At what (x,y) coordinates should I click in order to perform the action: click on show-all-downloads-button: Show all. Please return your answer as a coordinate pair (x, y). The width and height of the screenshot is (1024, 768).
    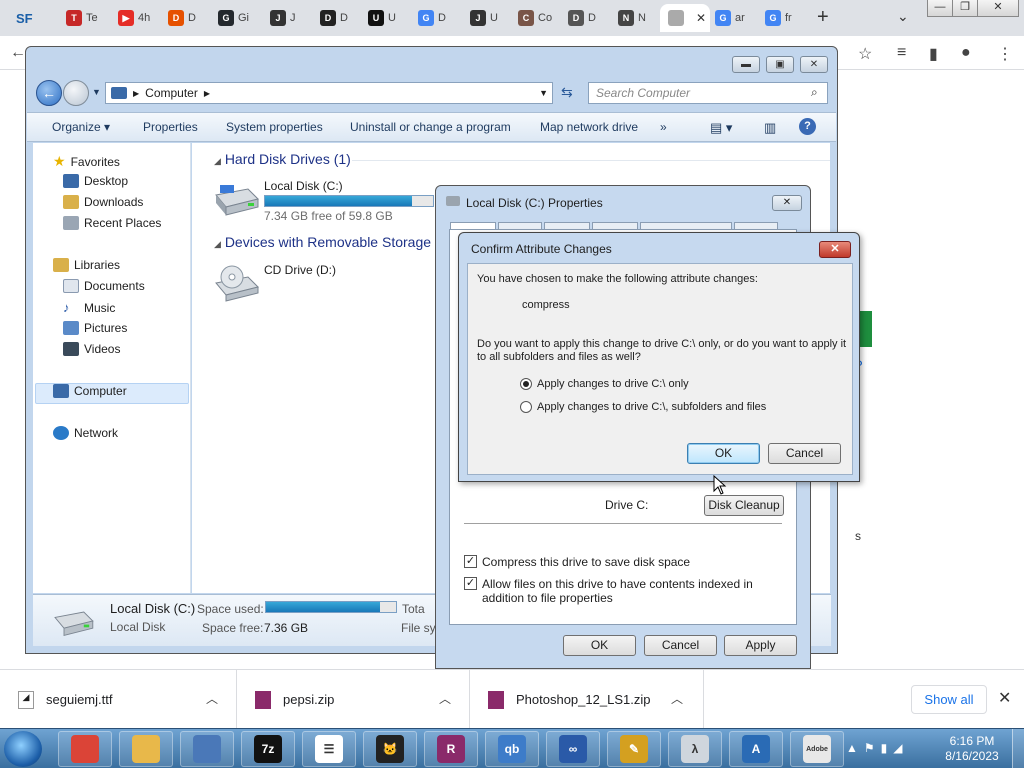
    Looking at the image, I should click on (949, 699).